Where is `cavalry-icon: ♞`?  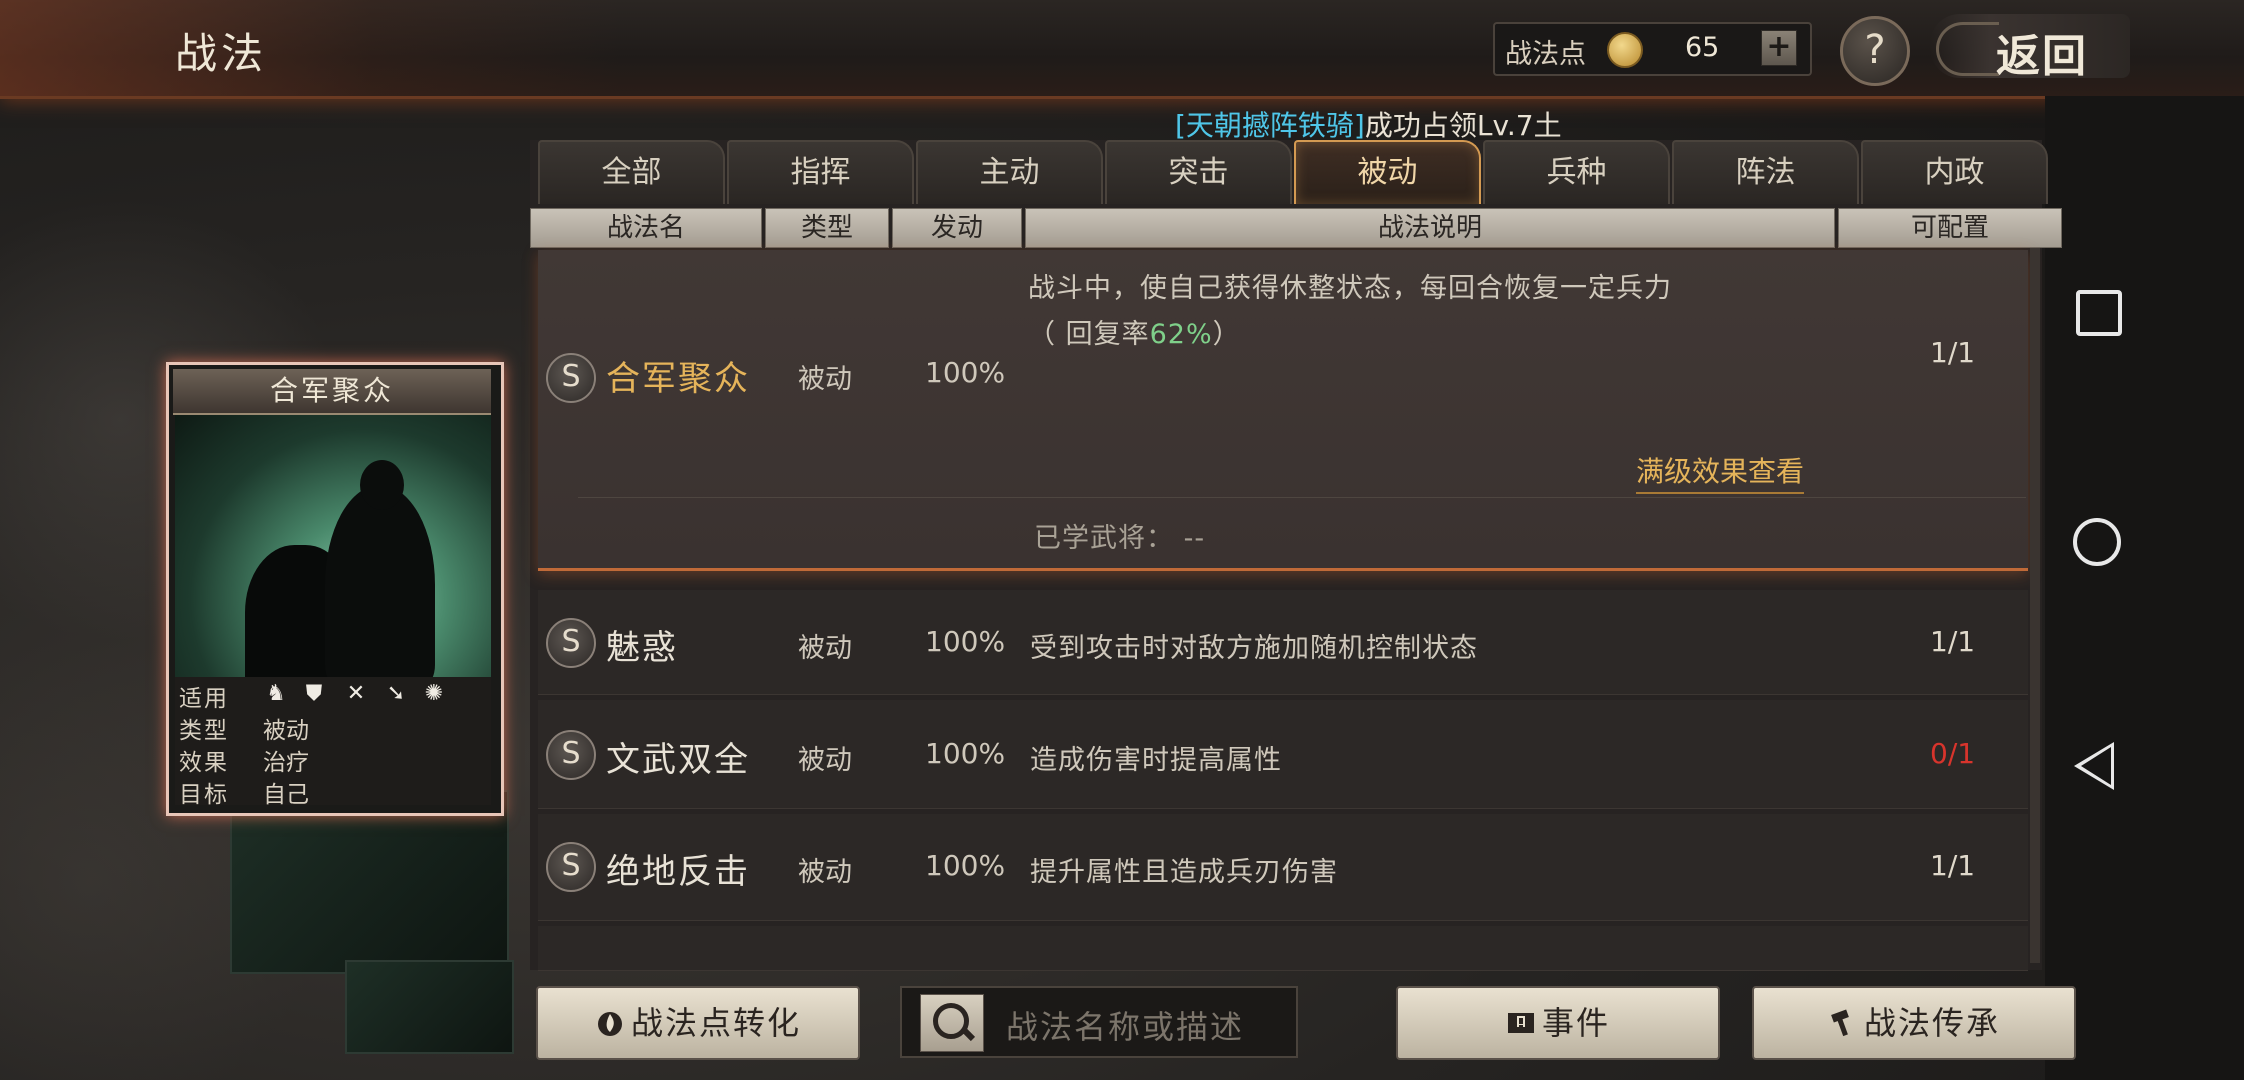
cavalry-icon: ♞ is located at coordinates (276, 693).